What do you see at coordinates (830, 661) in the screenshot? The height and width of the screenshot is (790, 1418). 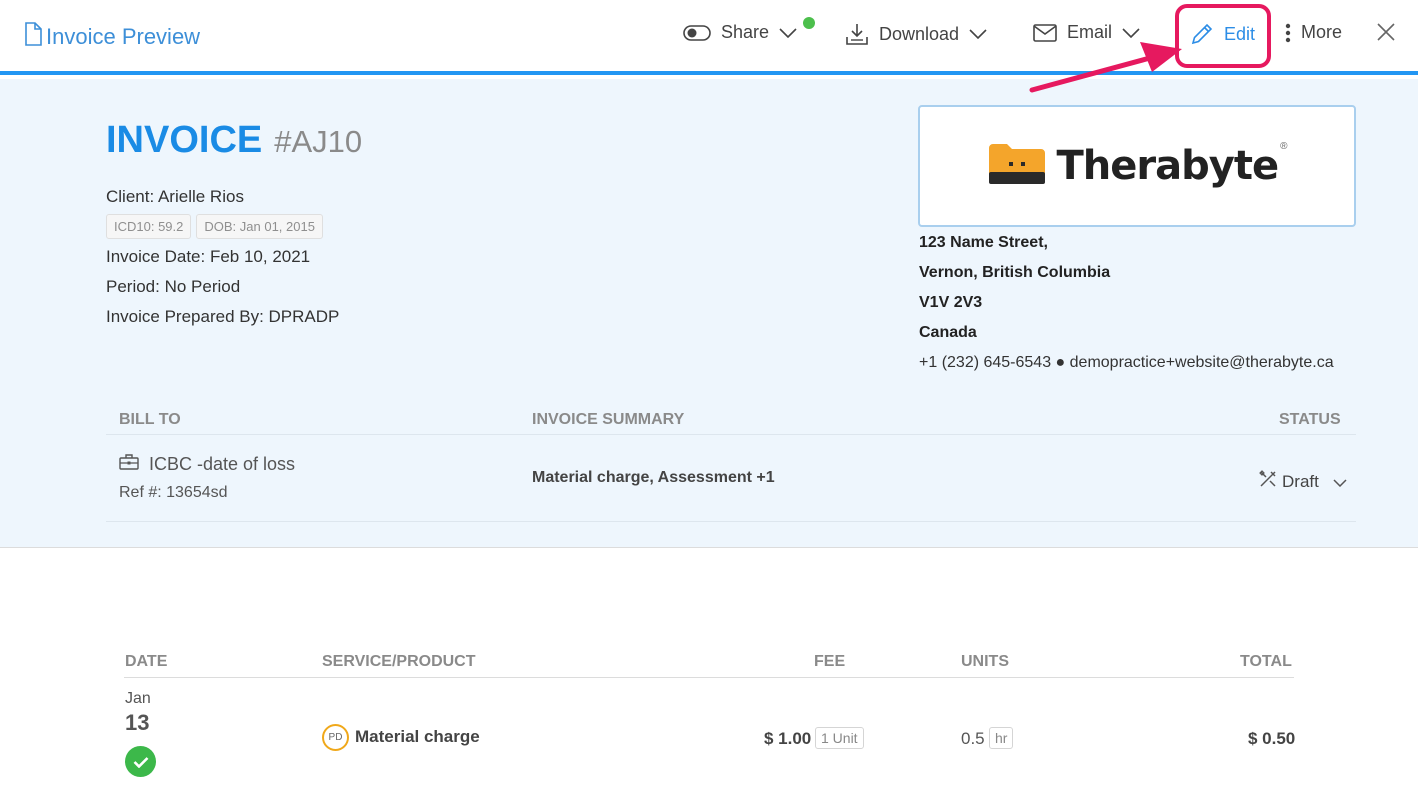 I see `fee-column-header: FEE` at bounding box center [830, 661].